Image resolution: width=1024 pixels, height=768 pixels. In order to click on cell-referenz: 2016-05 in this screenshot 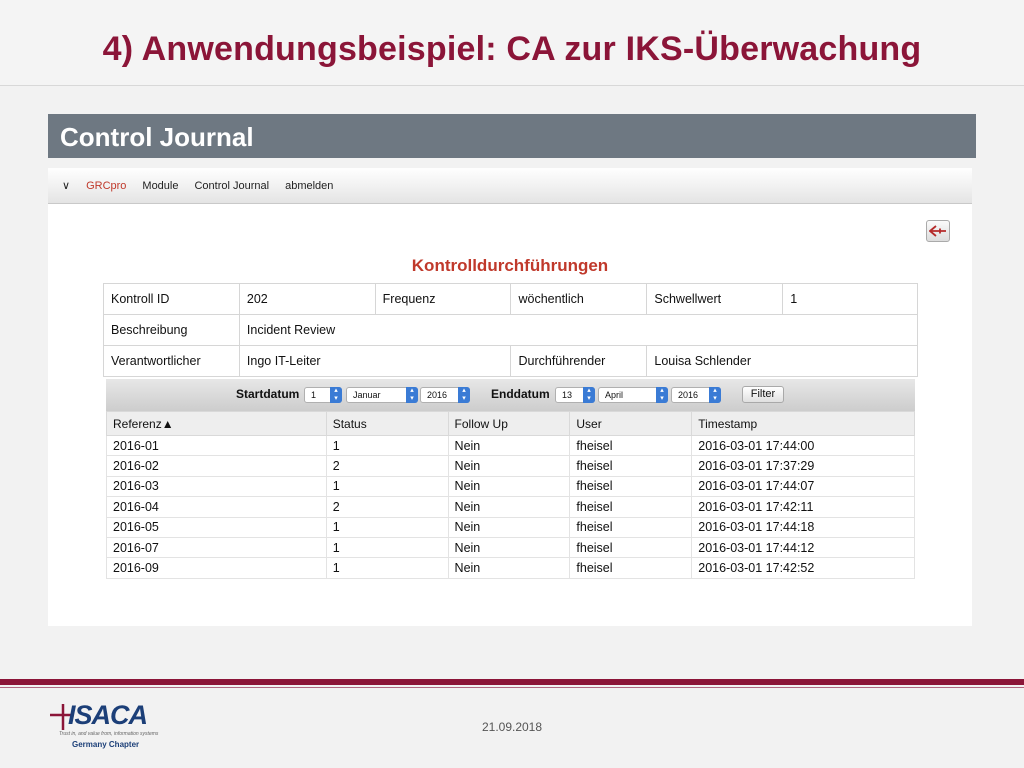, I will do `click(216, 527)`.